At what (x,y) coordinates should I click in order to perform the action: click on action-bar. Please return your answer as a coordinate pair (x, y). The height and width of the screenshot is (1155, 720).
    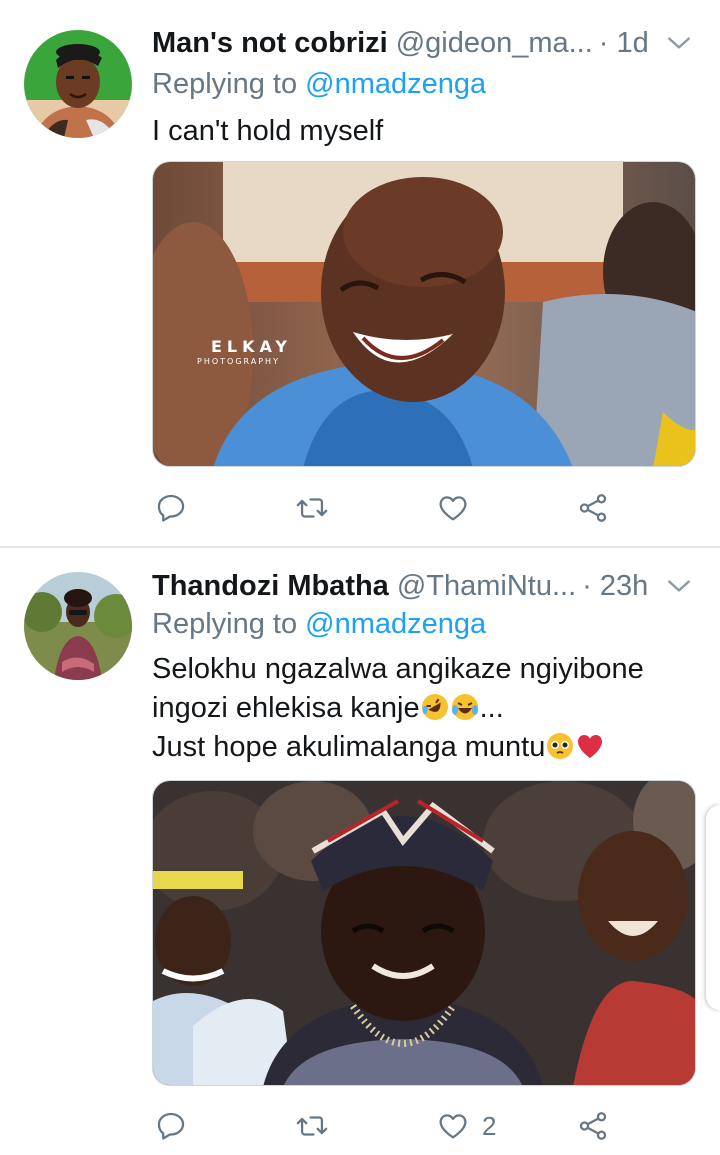
    Looking at the image, I should click on (424, 508).